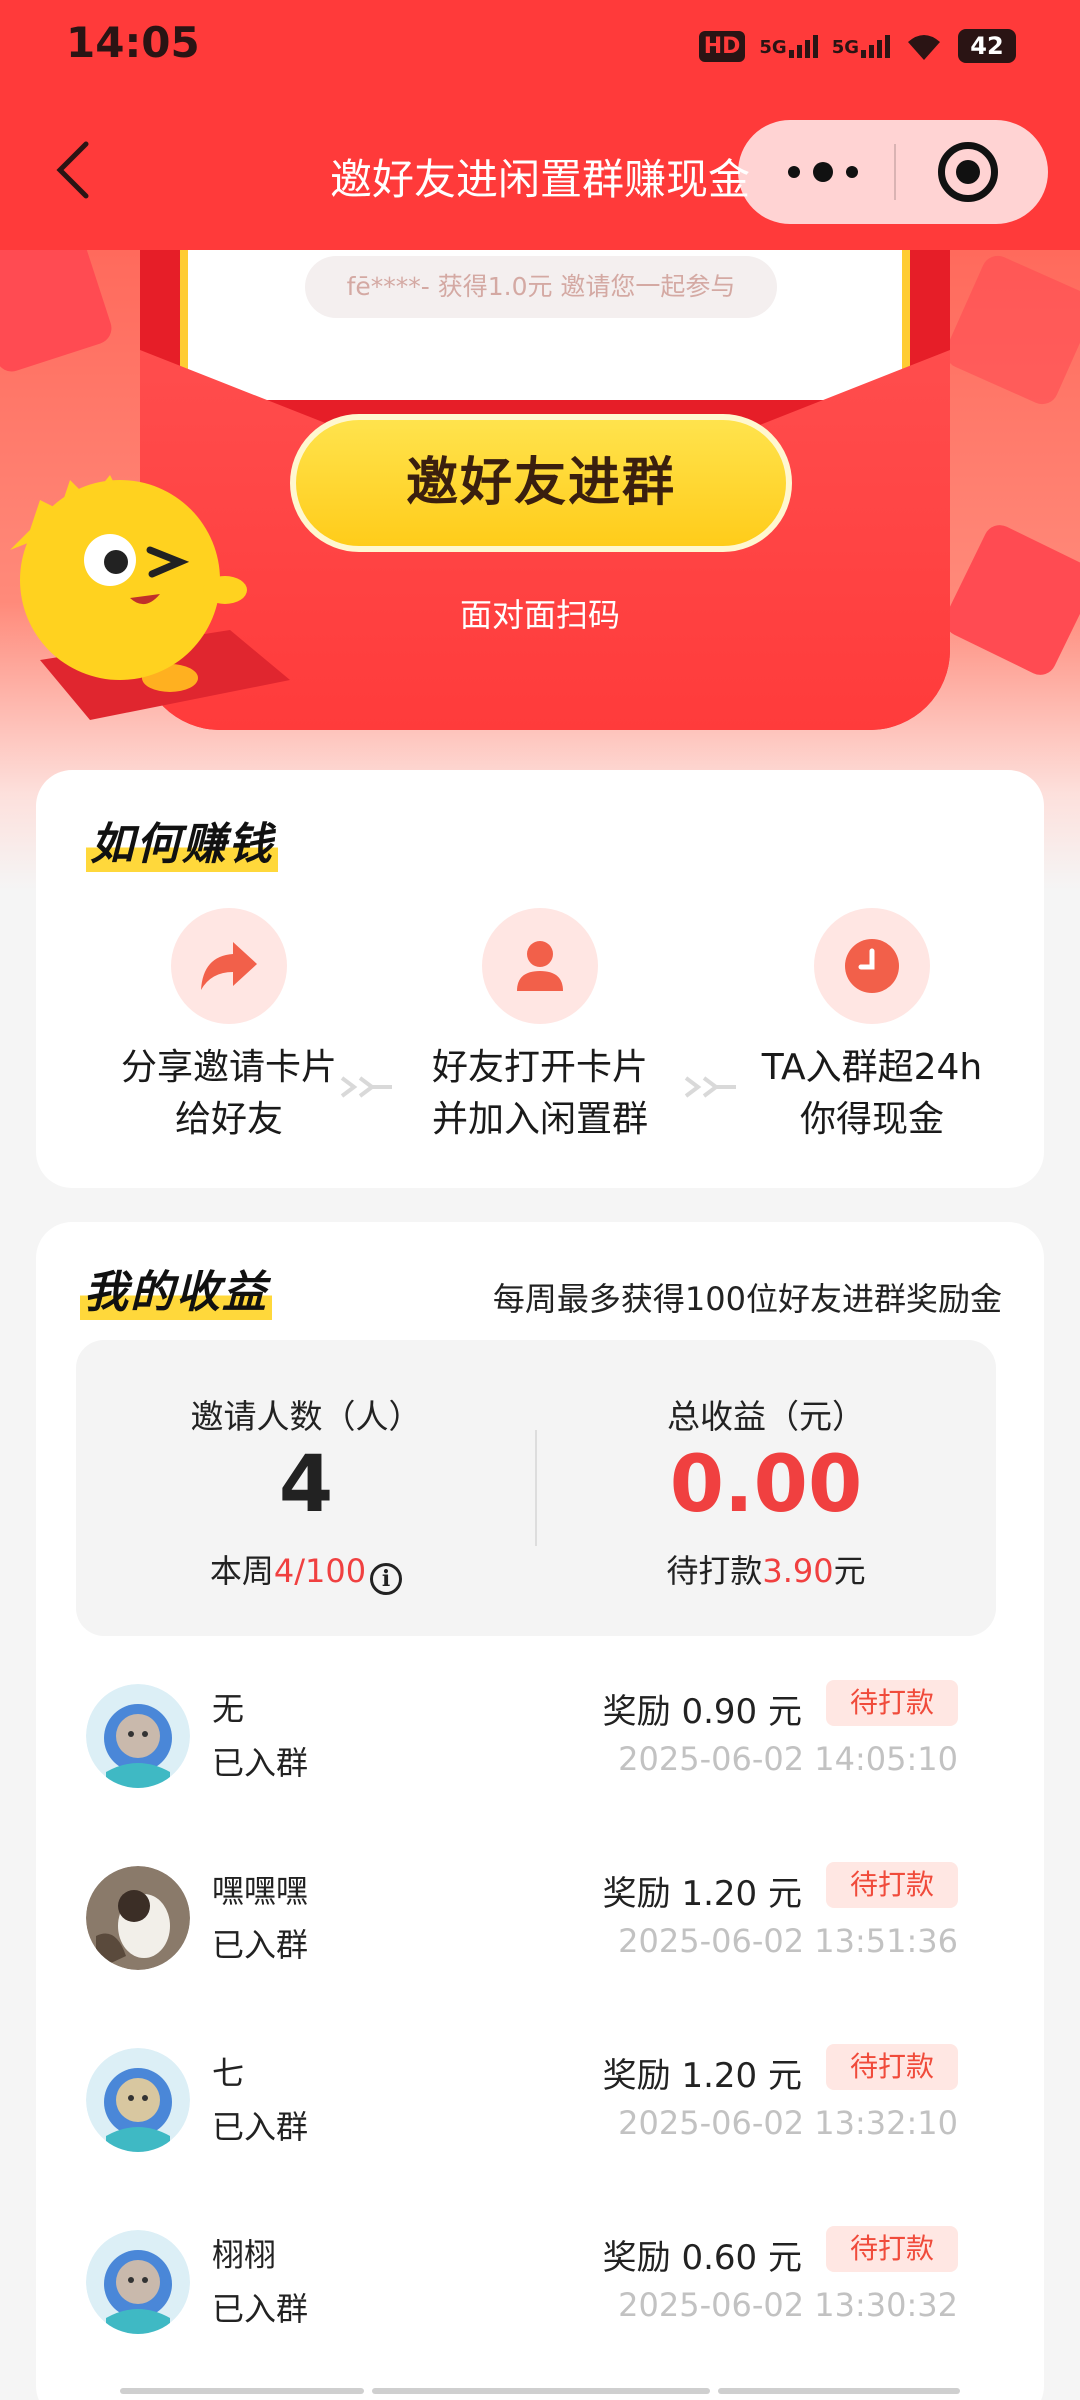 The image size is (1080, 2400). I want to click on record-name: 无, so click(228, 1709).